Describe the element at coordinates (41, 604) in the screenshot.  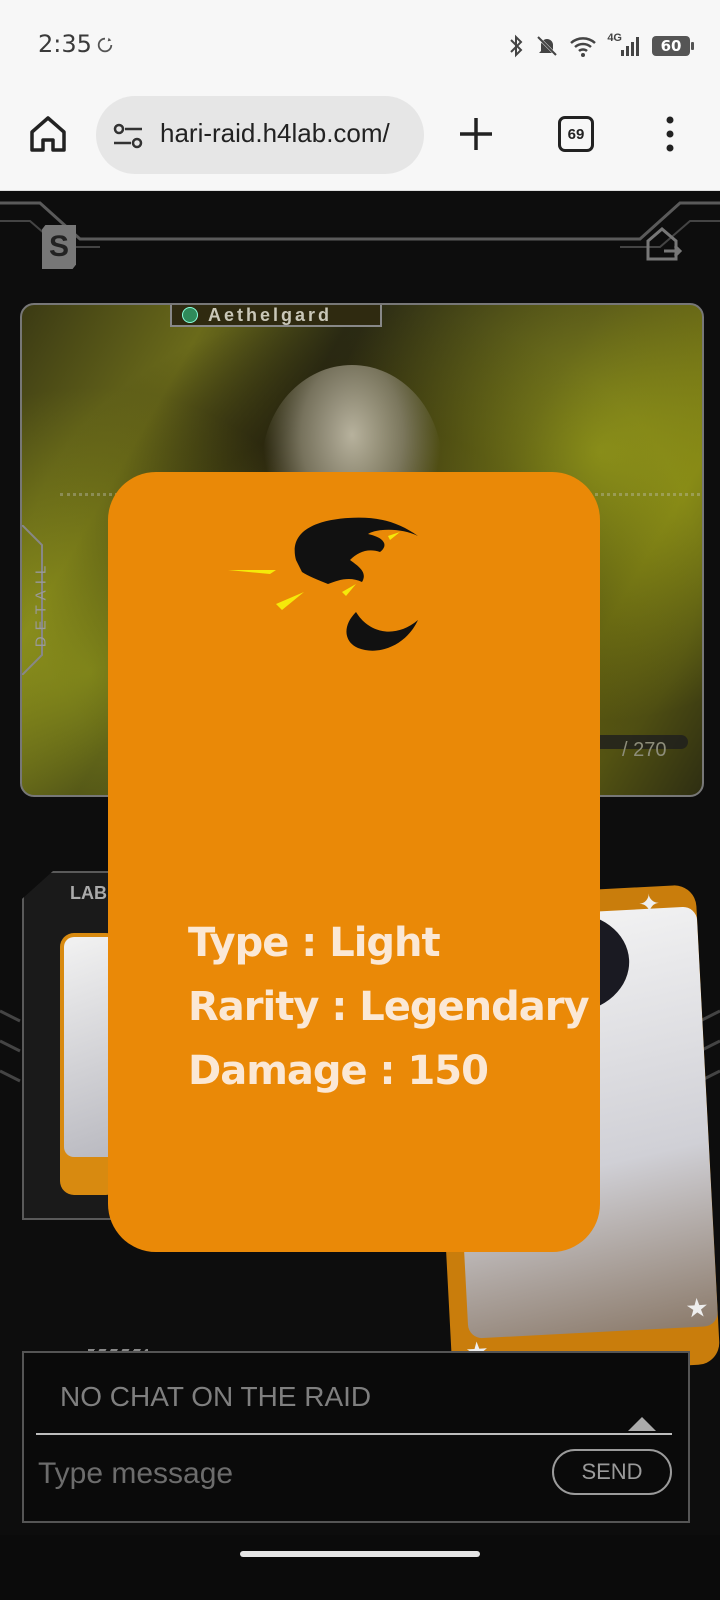
I see `detail-tab: DETAIL` at that location.